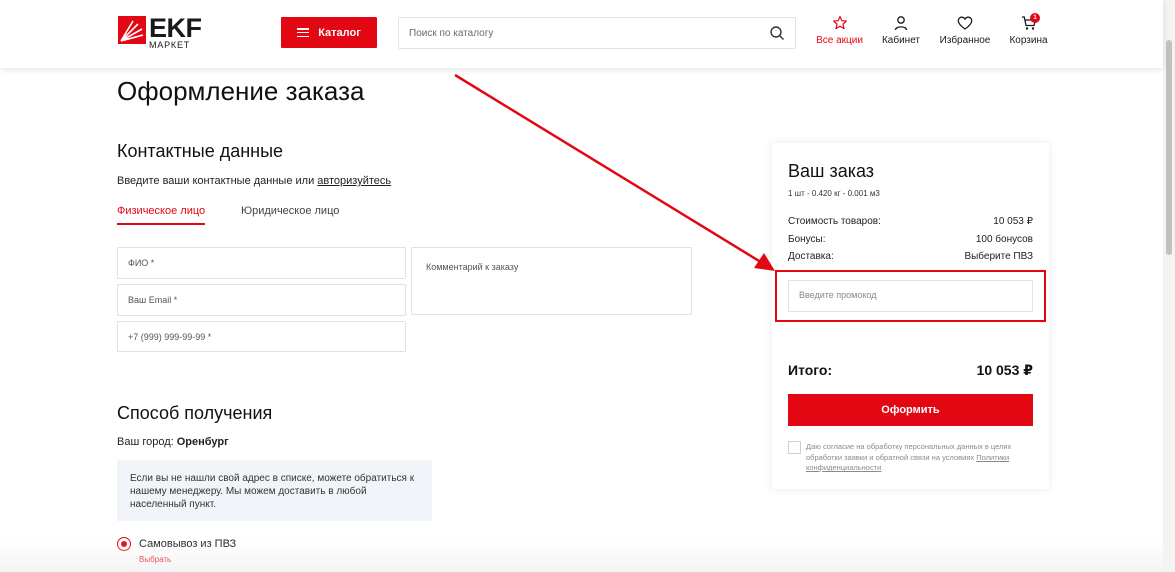  I want to click on promo-input, so click(911, 295).